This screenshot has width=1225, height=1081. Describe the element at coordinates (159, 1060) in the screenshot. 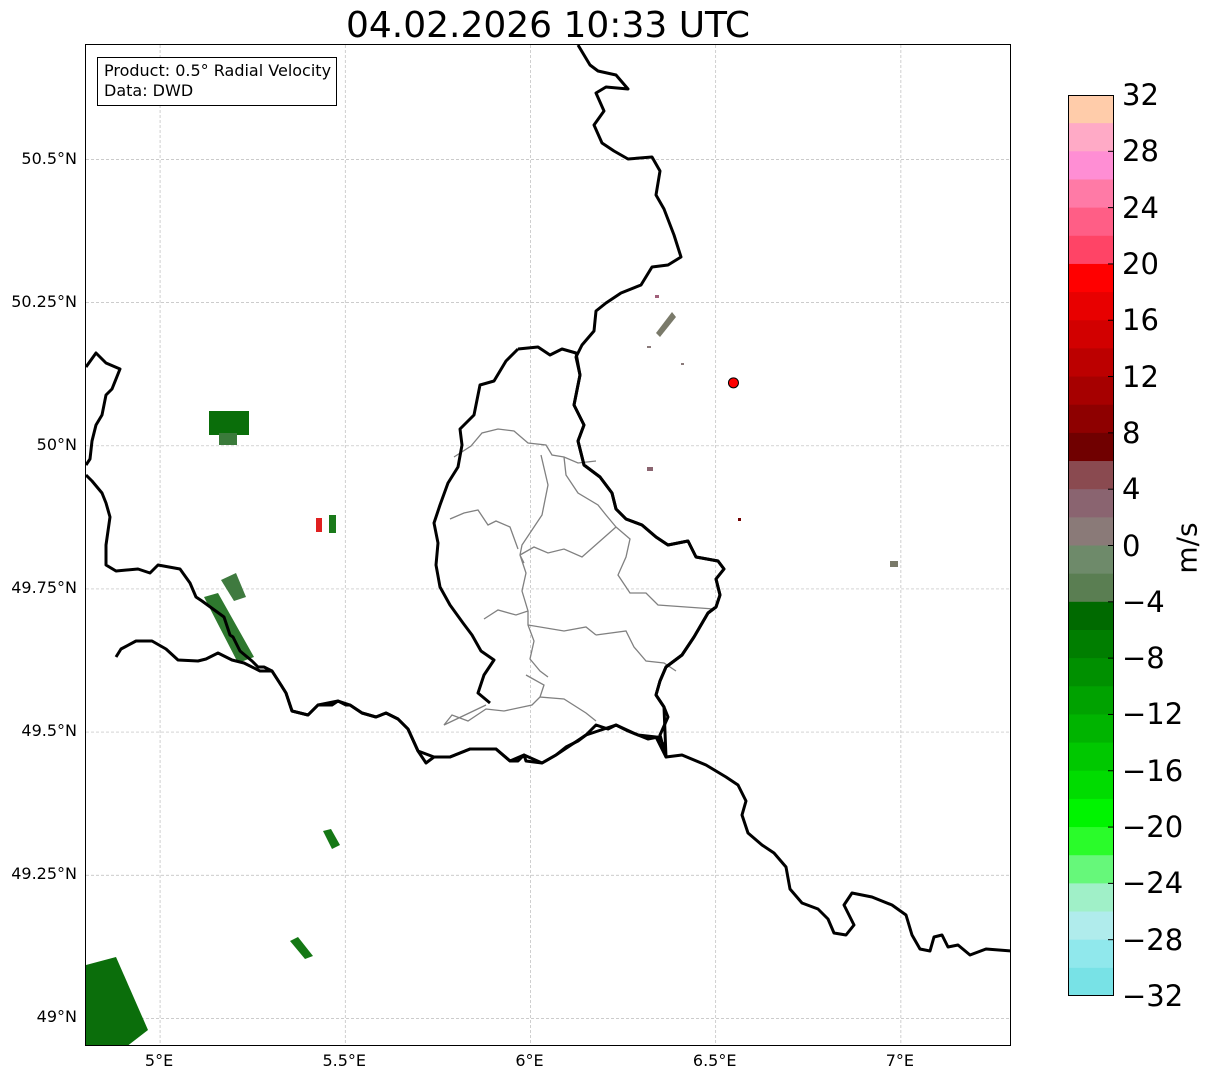

I see `longitude-tick-label: 5°E` at that location.